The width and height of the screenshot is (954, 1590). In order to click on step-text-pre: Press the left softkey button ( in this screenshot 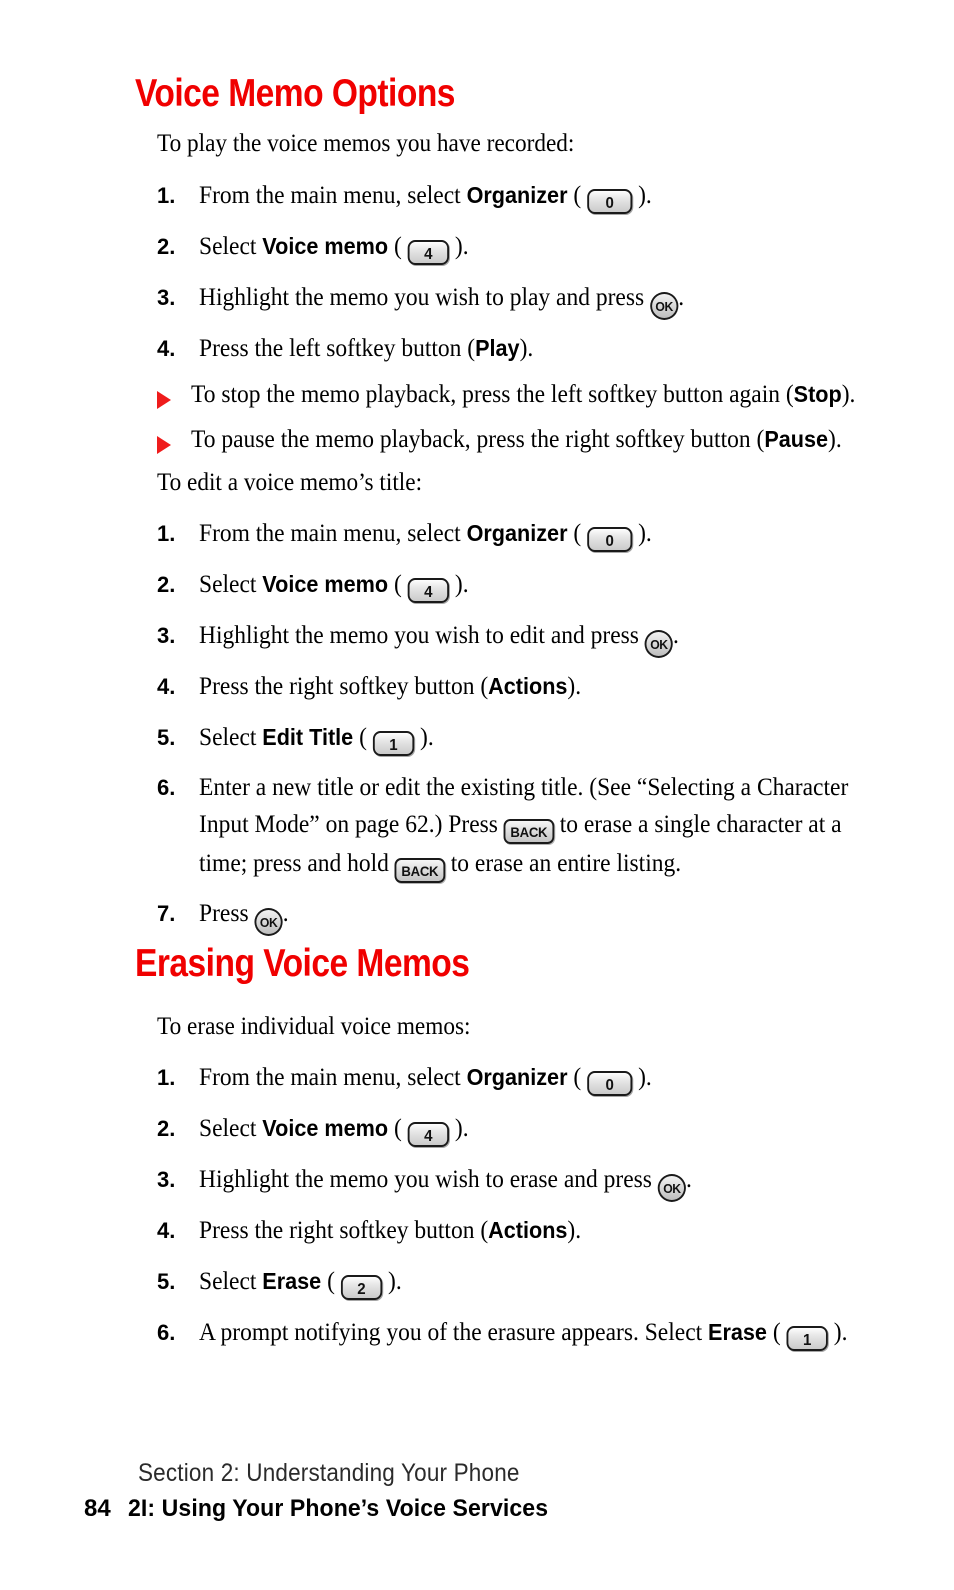, I will do `click(337, 348)`.